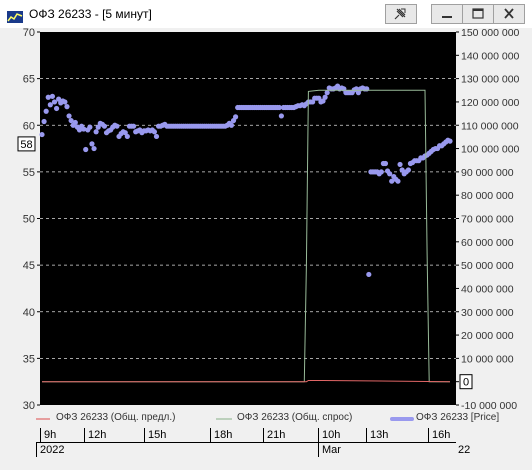 The height and width of the screenshot is (470, 532). I want to click on right-axis-tick-label: 100 000 000, so click(490, 150).